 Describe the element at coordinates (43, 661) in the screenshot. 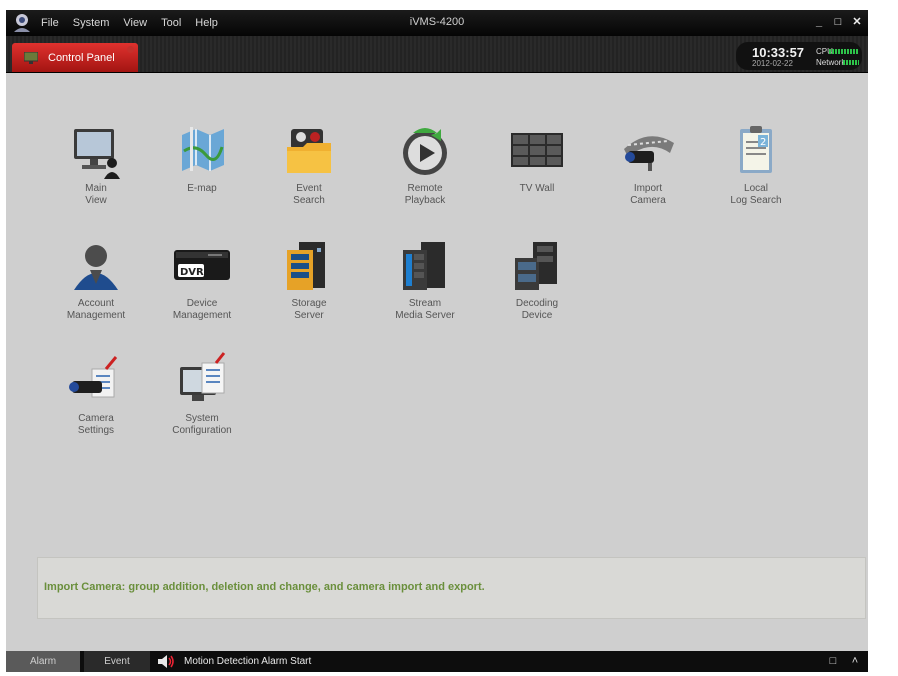

I see `tab-alarm: Alarm` at that location.